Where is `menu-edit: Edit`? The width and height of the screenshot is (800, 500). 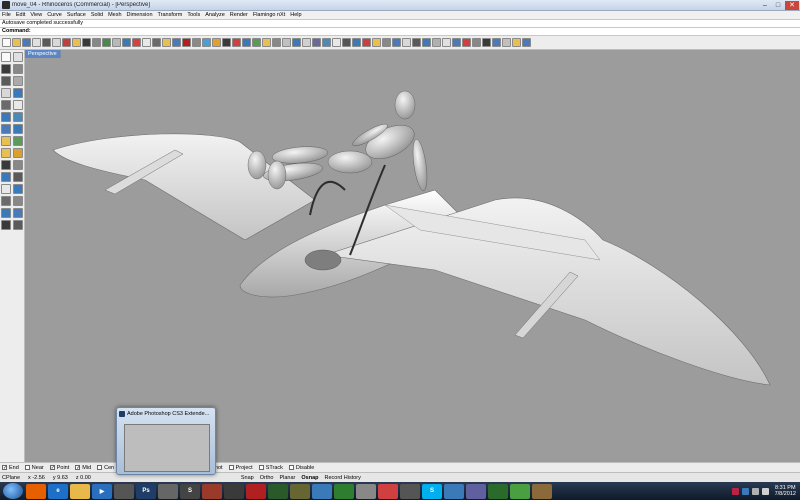
menu-edit: Edit is located at coordinates (20, 15).